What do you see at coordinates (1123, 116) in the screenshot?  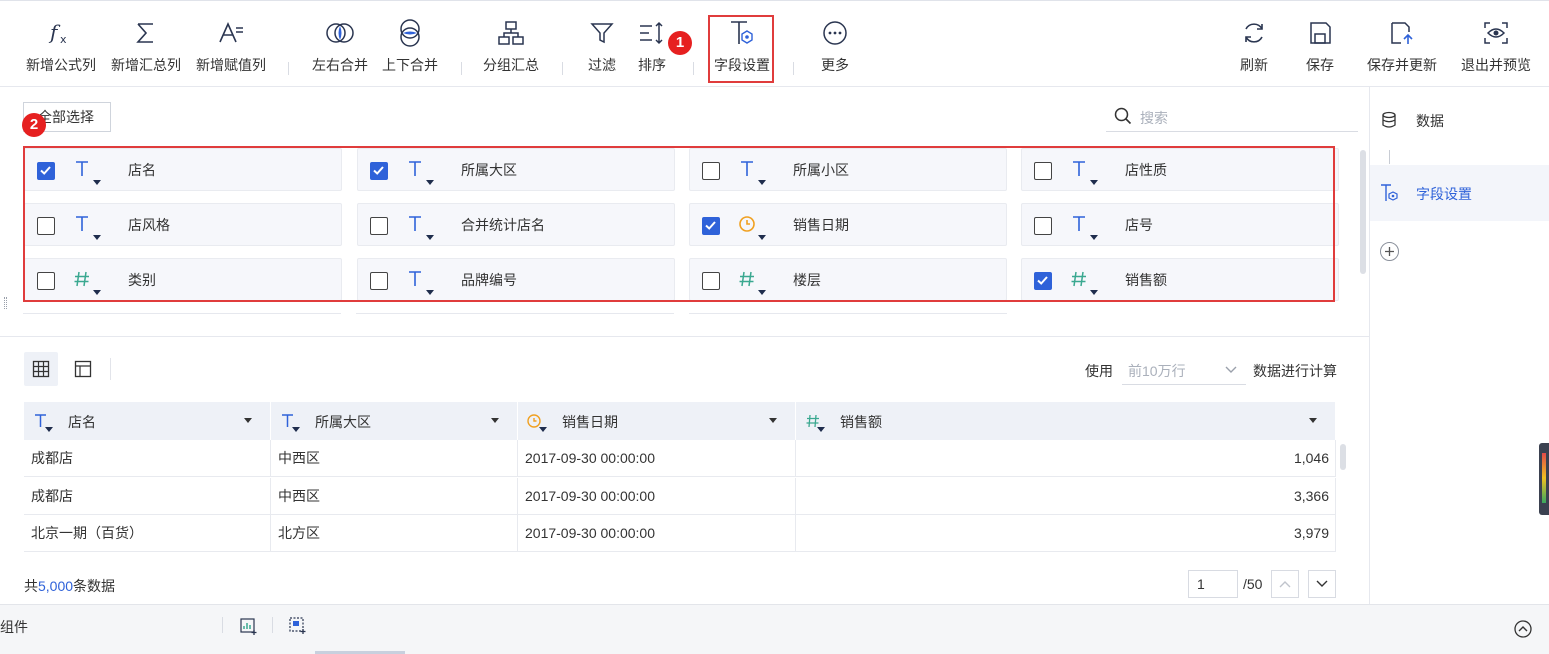 I see `search-icon` at bounding box center [1123, 116].